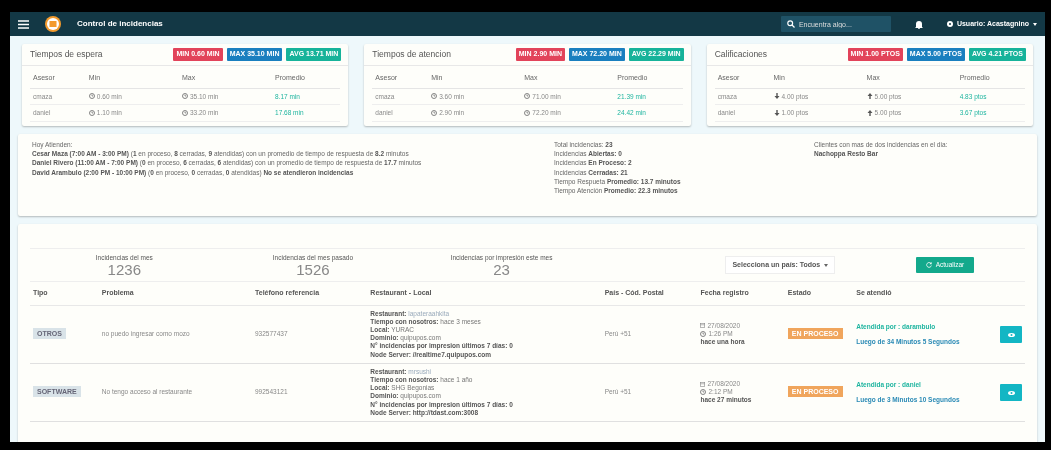  Describe the element at coordinates (23, 24) in the screenshot. I see `menu-icon` at that location.